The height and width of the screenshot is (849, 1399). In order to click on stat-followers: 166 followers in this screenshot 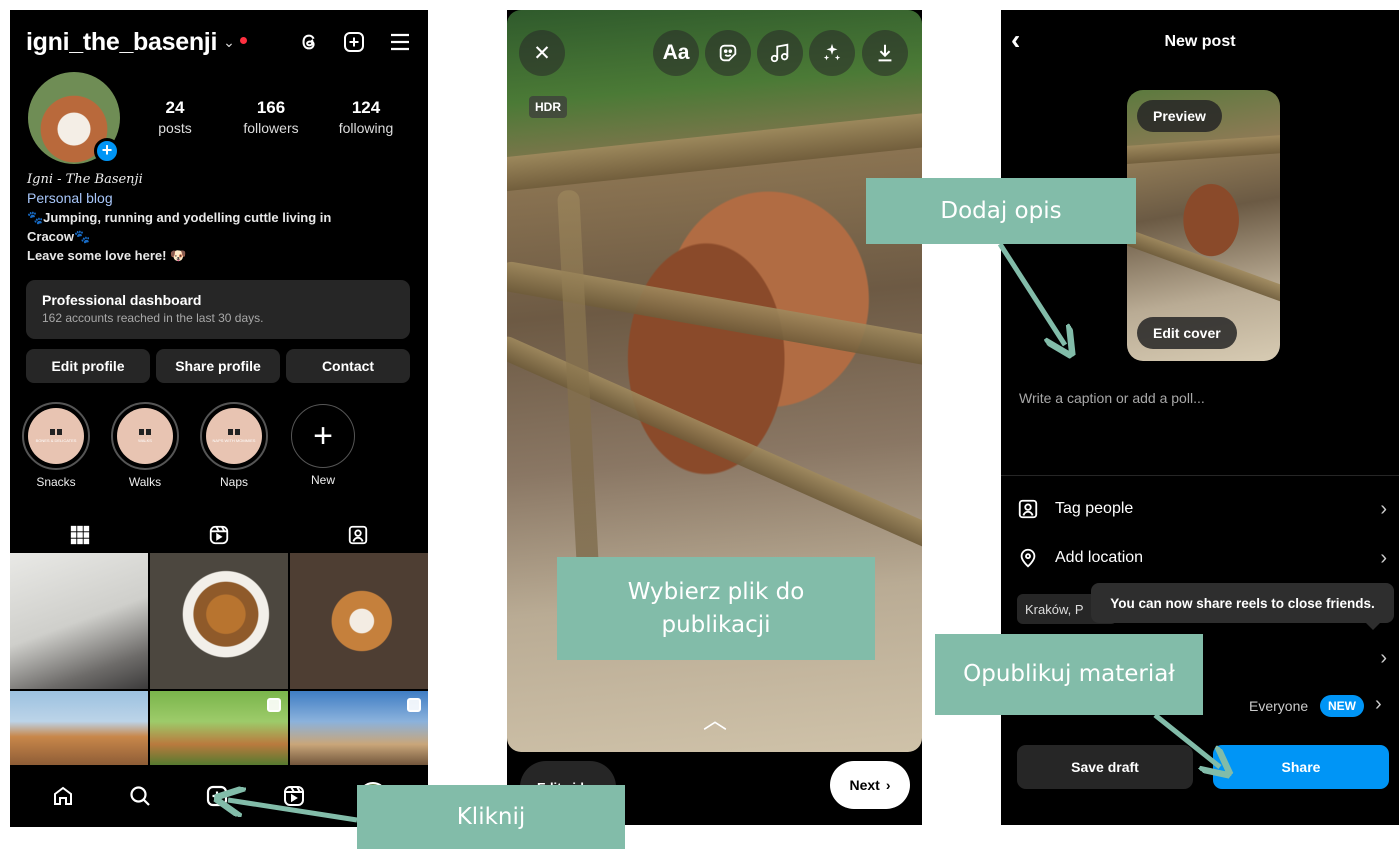, I will do `click(271, 117)`.